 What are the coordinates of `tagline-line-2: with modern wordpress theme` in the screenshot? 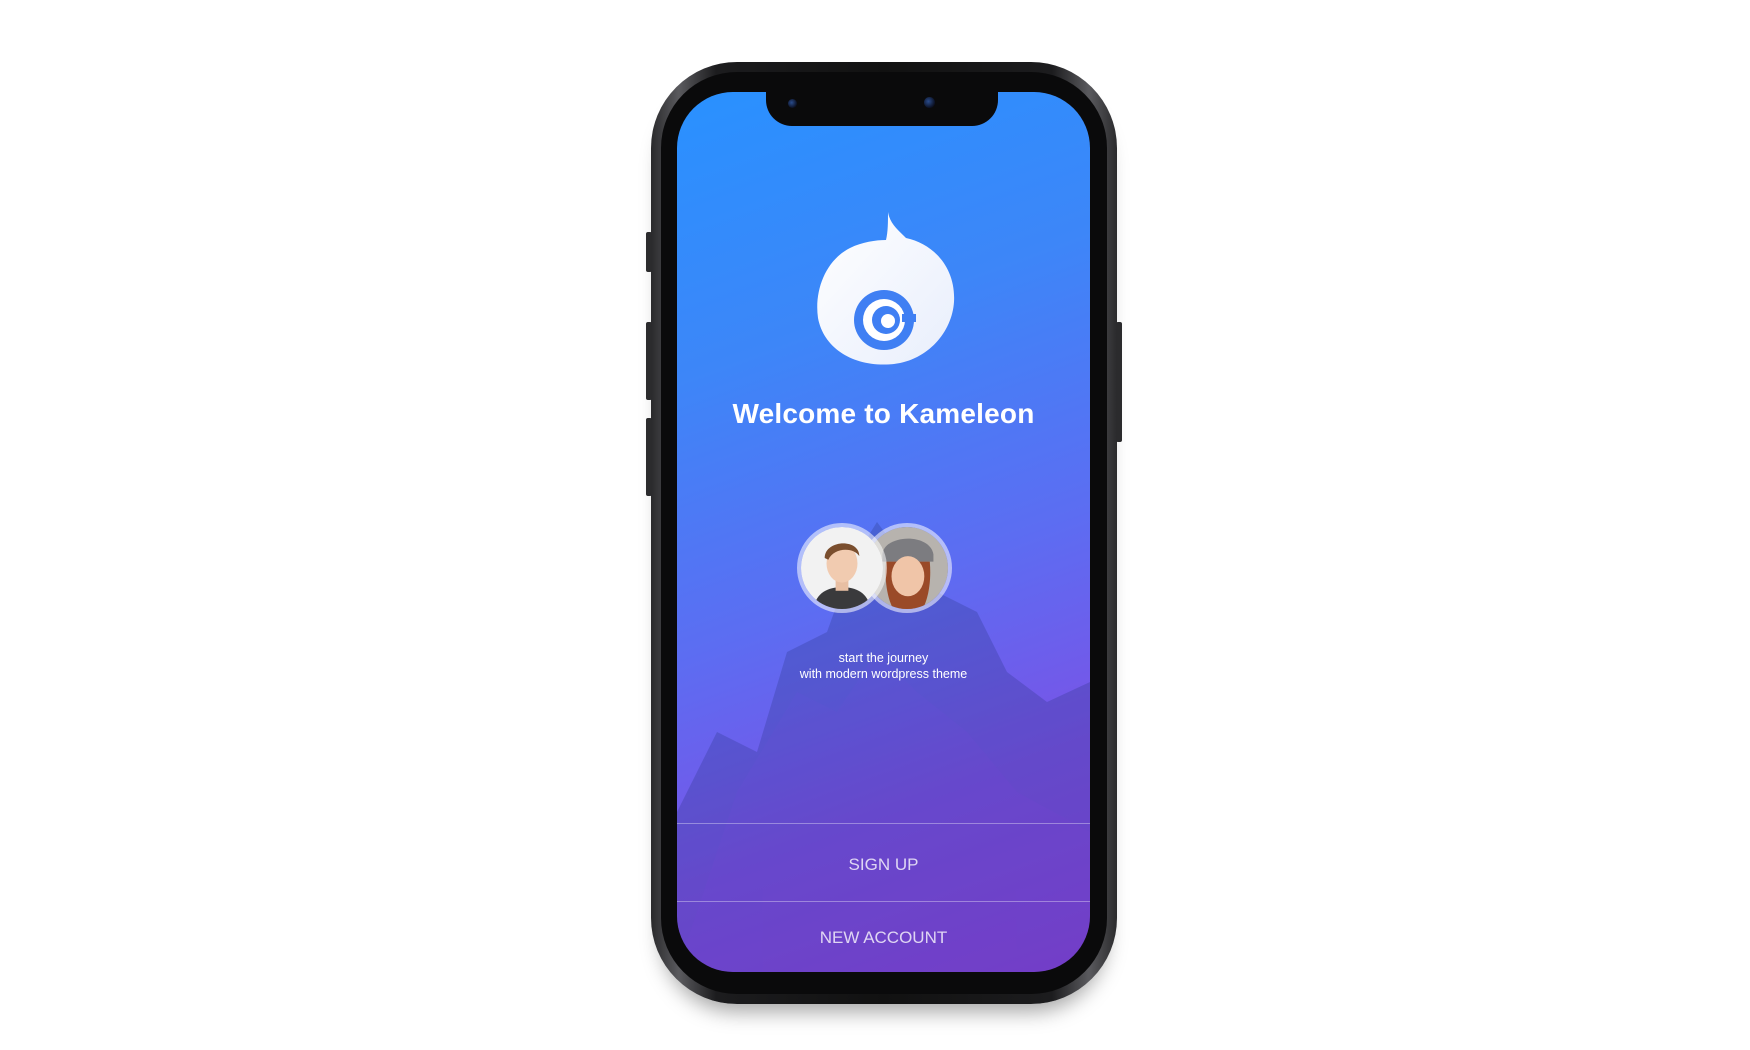 It's located at (883, 674).